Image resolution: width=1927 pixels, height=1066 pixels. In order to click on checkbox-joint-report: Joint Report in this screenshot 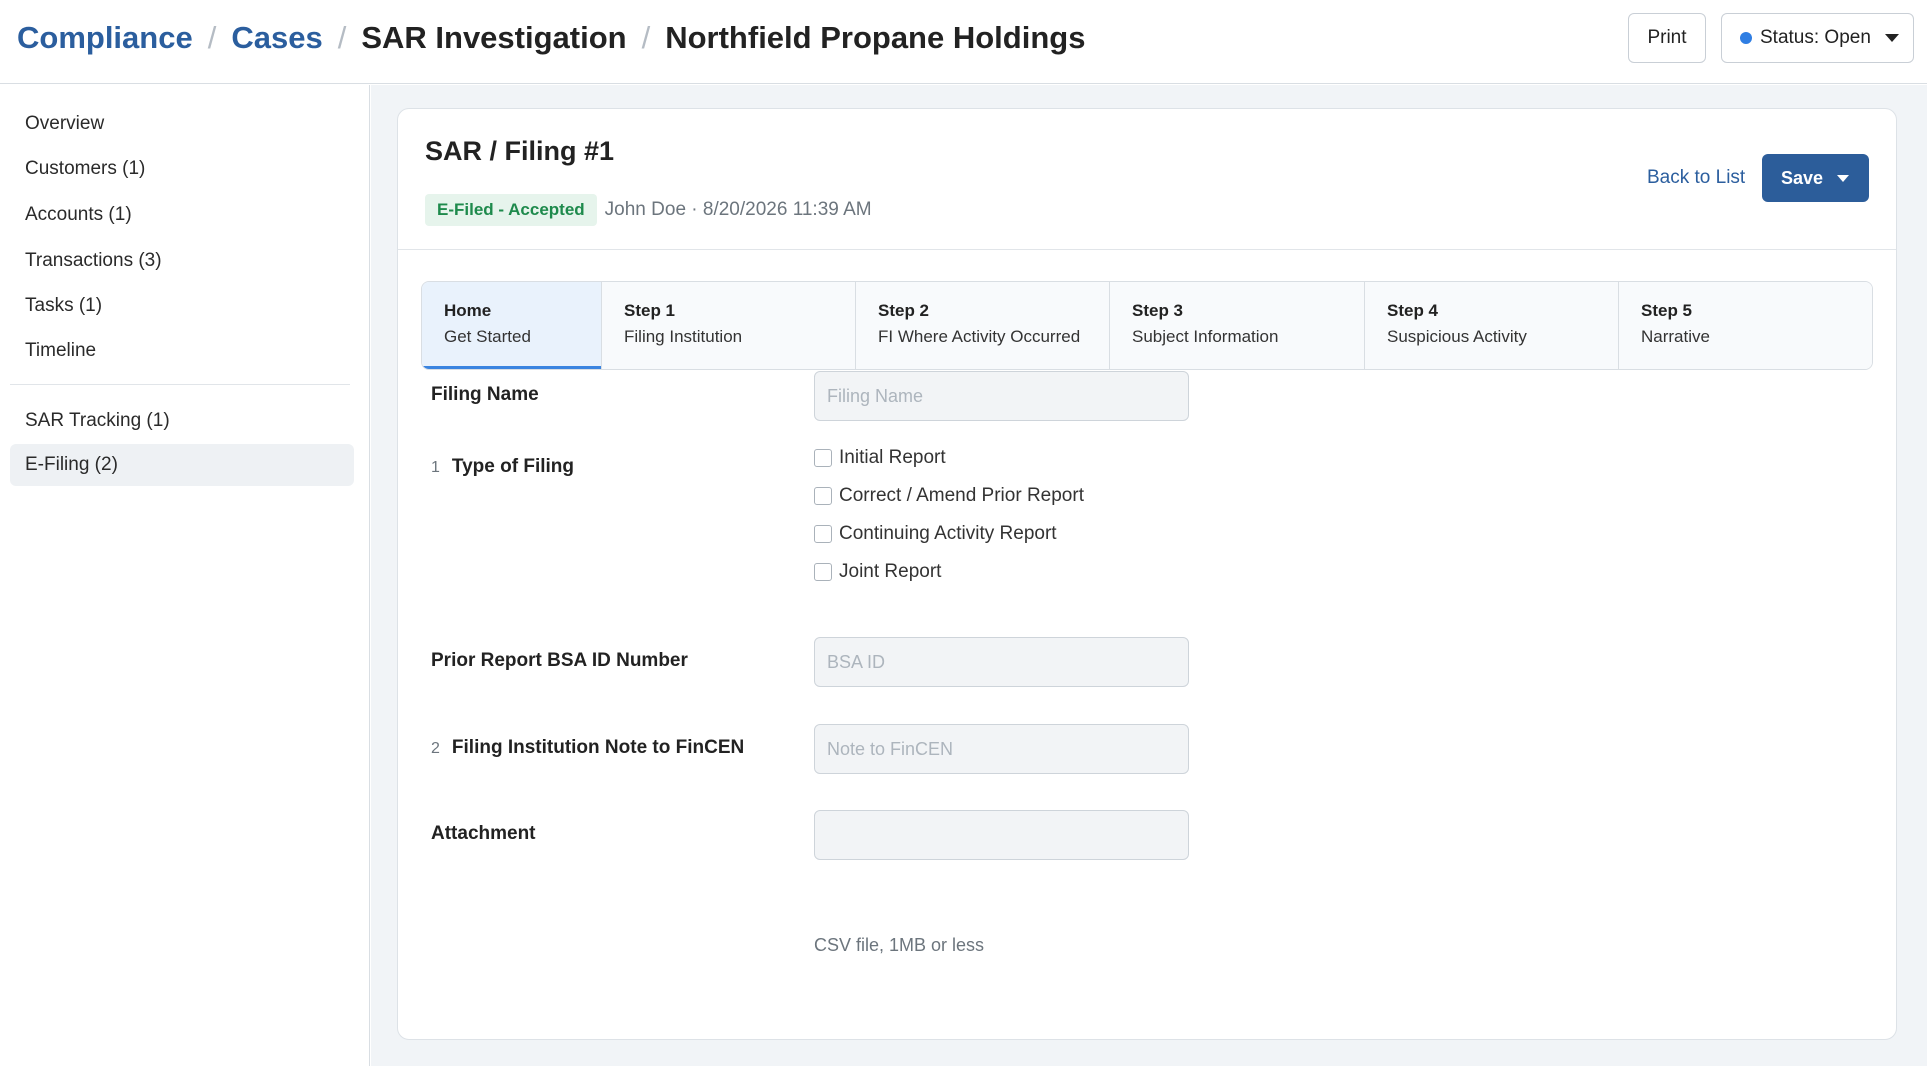, I will do `click(877, 572)`.